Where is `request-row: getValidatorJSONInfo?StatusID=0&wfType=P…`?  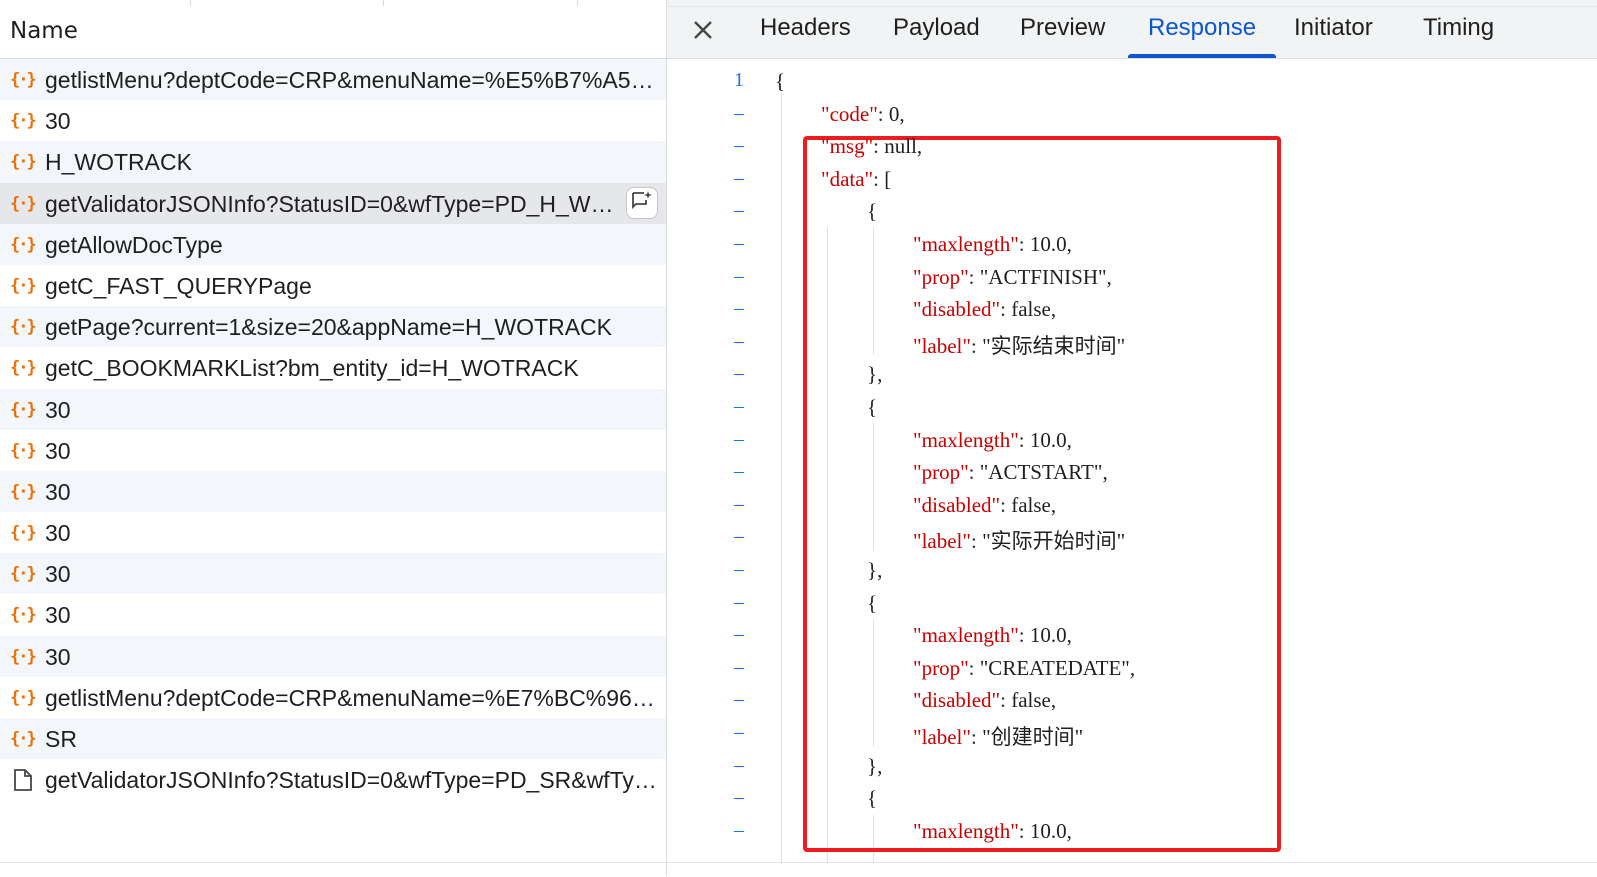 request-row: getValidatorJSONInfo?StatusID=0&wfType=P… is located at coordinates (333, 779).